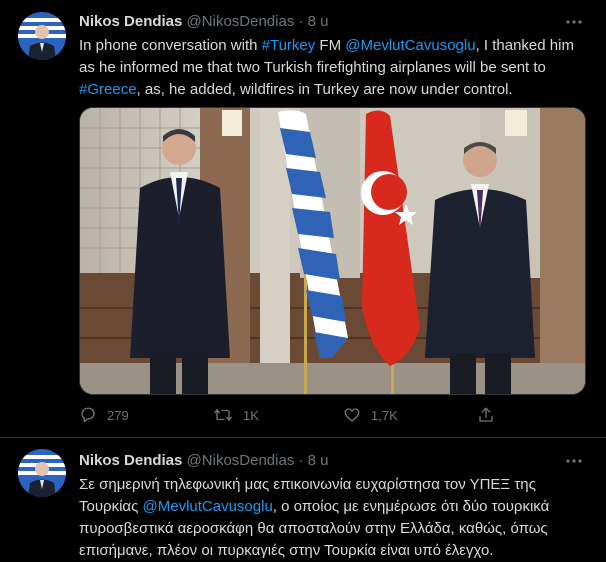  What do you see at coordinates (118, 415) in the screenshot?
I see `reply-count: 279` at bounding box center [118, 415].